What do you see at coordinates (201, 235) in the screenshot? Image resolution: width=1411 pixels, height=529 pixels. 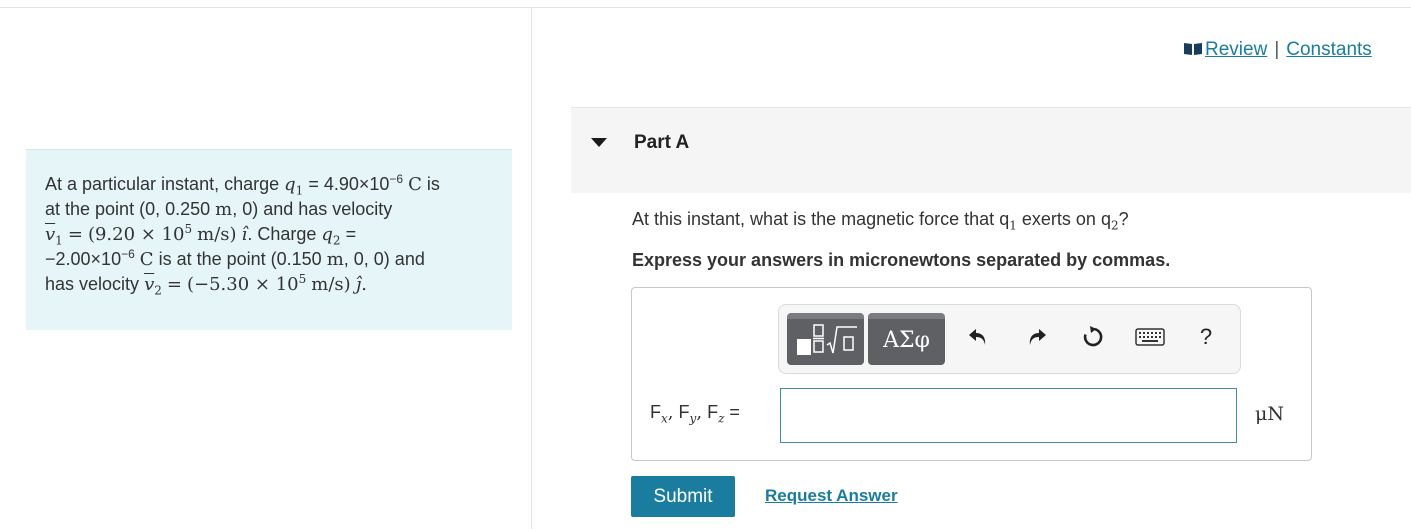 I see `problem-line-3: v1 = (9.20 × 105 m/s) ı̂. Charge q2 =` at bounding box center [201, 235].